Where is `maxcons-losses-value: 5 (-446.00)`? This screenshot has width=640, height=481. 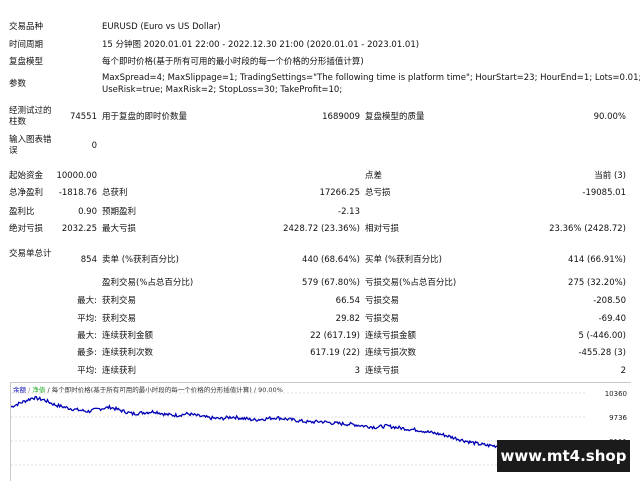 maxcons-losses-value: 5 (-446.00) is located at coordinates (602, 336).